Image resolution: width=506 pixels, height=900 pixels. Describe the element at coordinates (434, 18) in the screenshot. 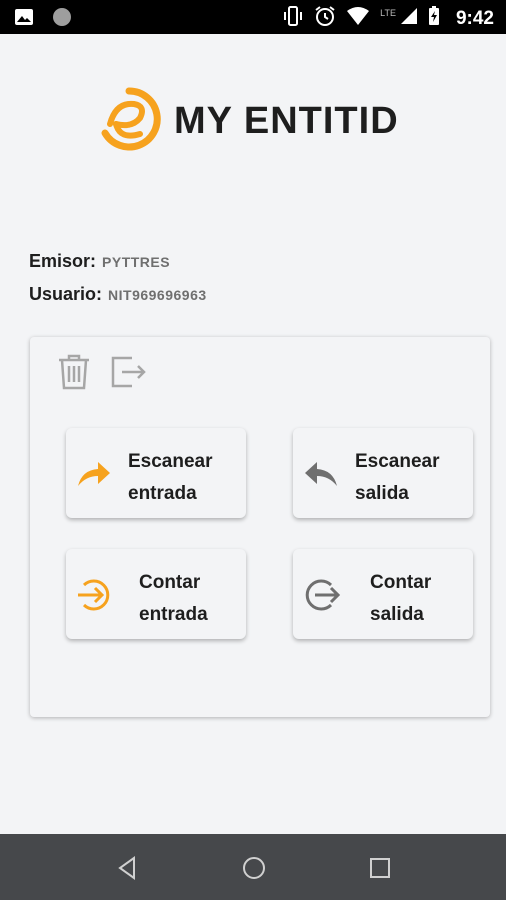

I see `battery-icon` at that location.